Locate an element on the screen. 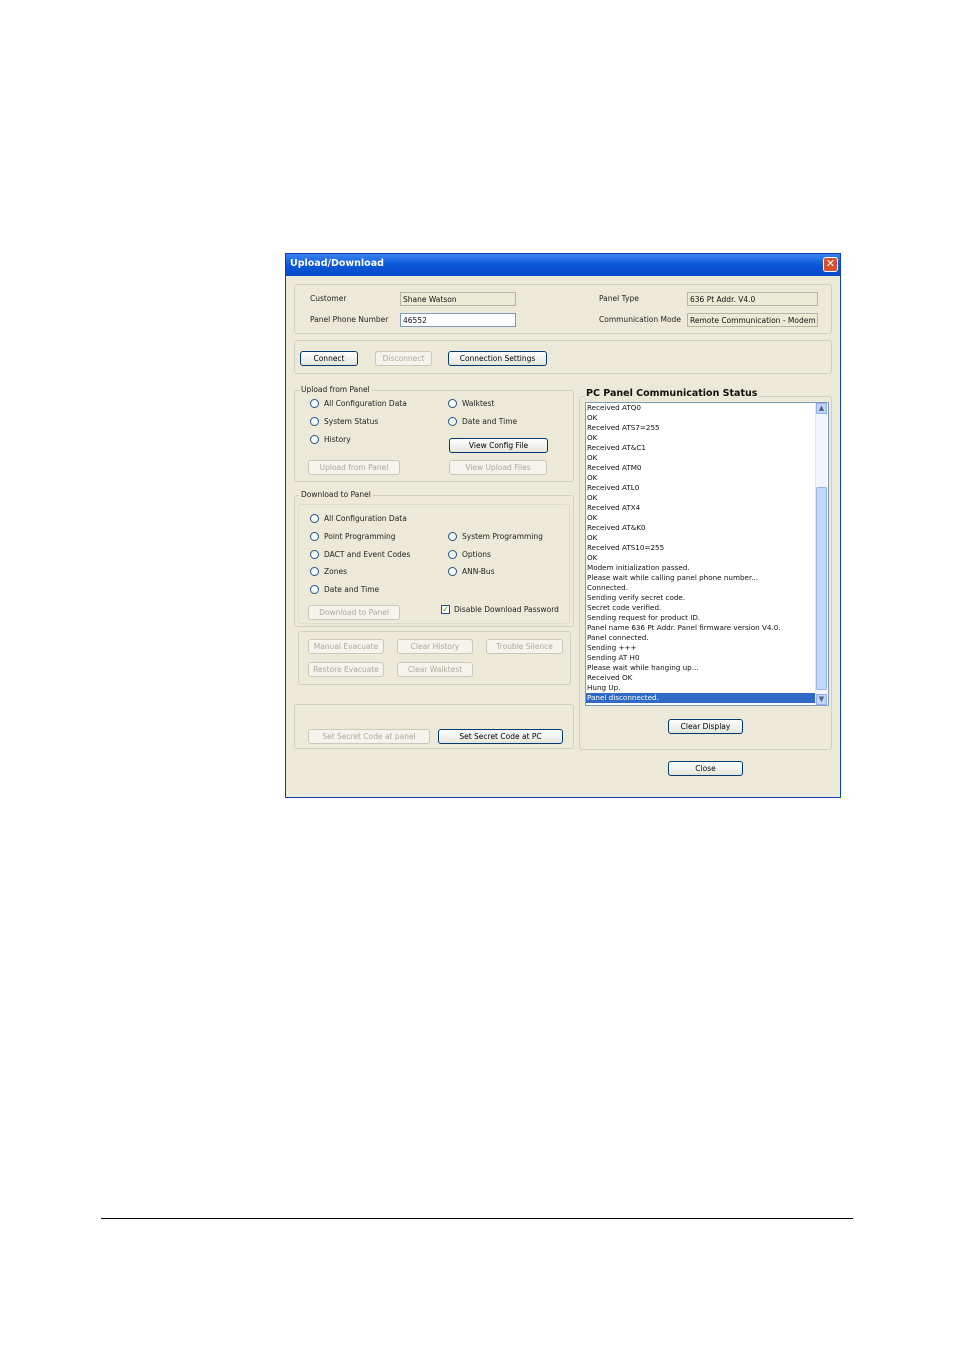  connection-settings-button: Connection Settings is located at coordinates (497, 358).